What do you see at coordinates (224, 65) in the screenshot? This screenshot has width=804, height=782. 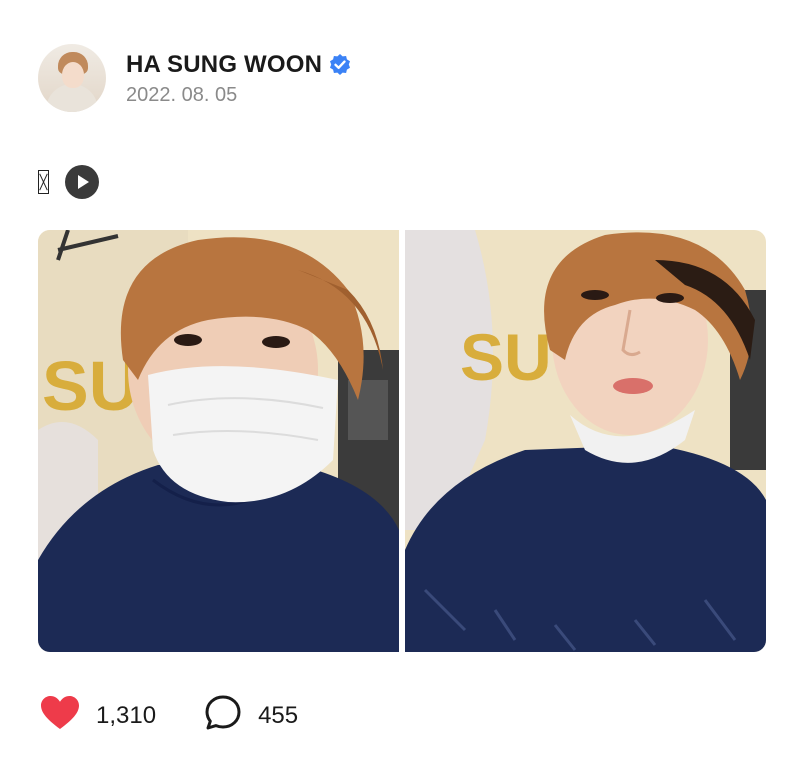 I see `author-name: HA SUNG WOON` at bounding box center [224, 65].